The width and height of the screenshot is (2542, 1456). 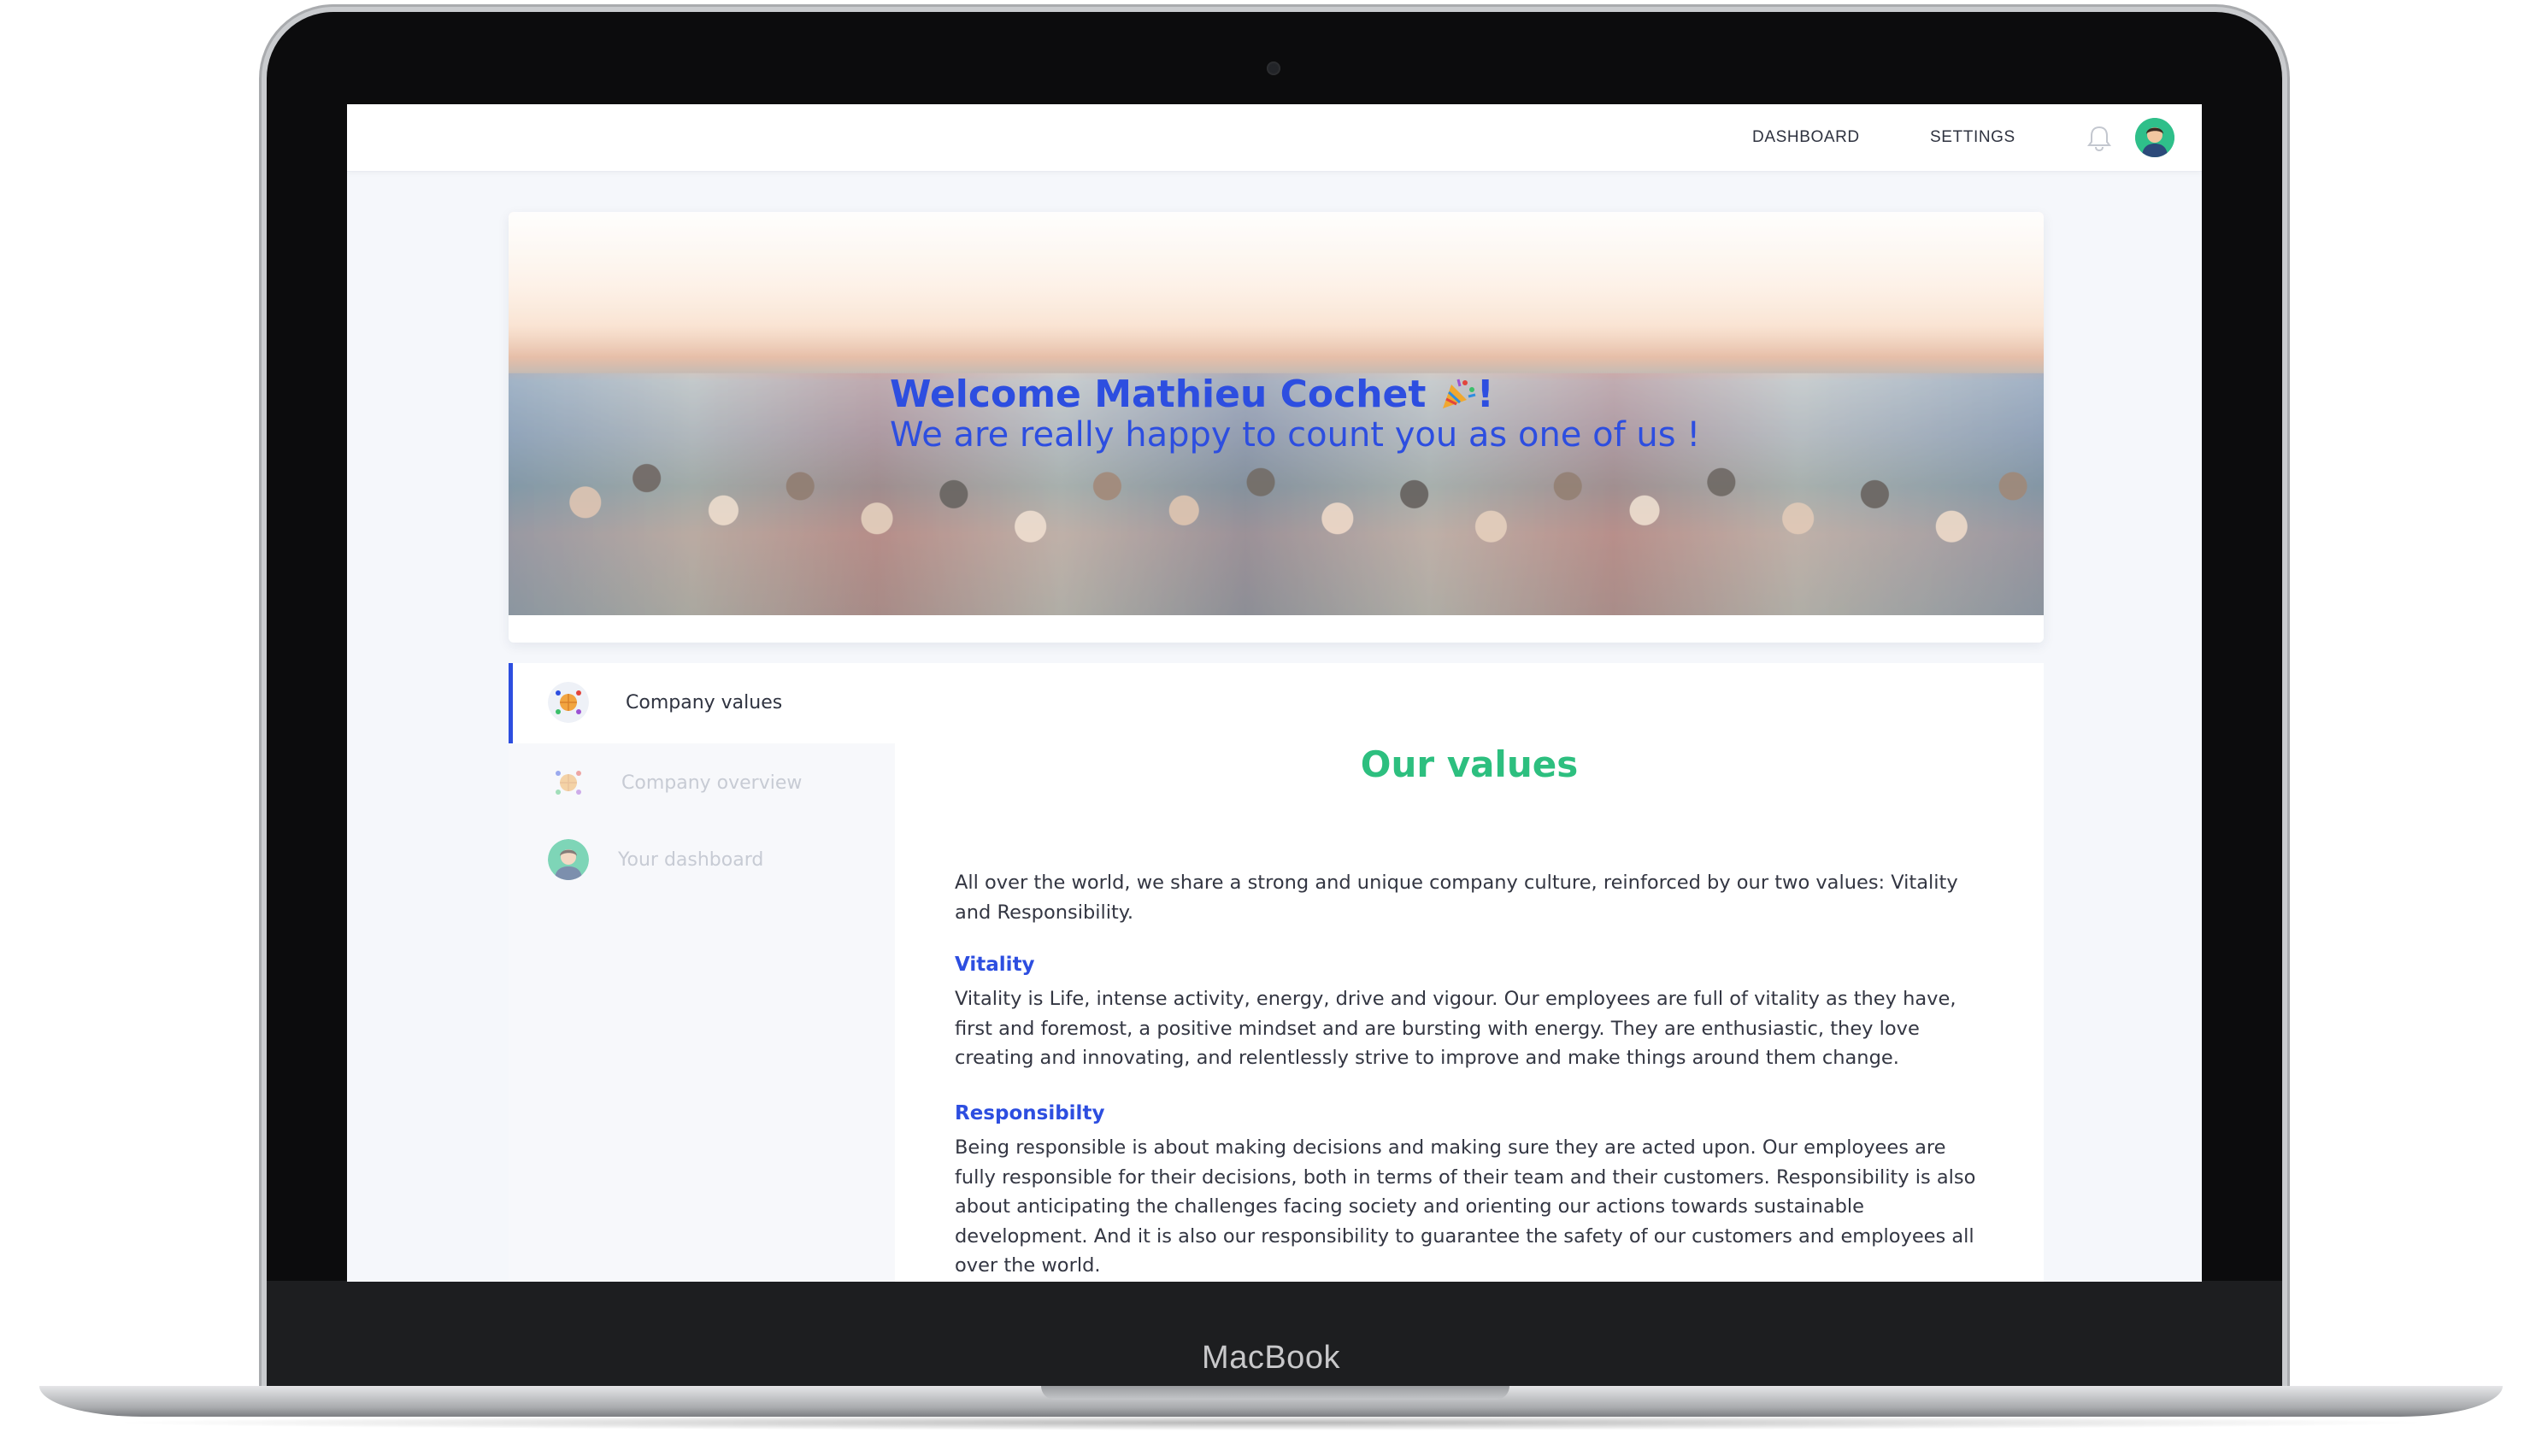 What do you see at coordinates (1273, 68) in the screenshot?
I see `camera-icon` at bounding box center [1273, 68].